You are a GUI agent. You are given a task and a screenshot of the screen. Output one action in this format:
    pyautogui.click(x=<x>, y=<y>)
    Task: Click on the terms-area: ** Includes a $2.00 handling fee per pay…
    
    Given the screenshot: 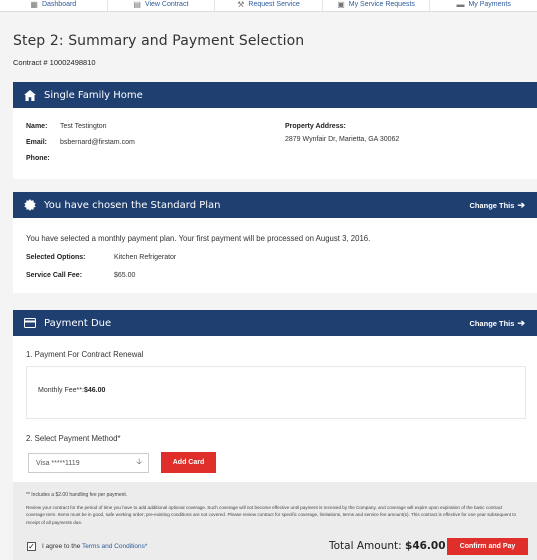 What is the action you would take?
    pyautogui.click(x=275, y=521)
    